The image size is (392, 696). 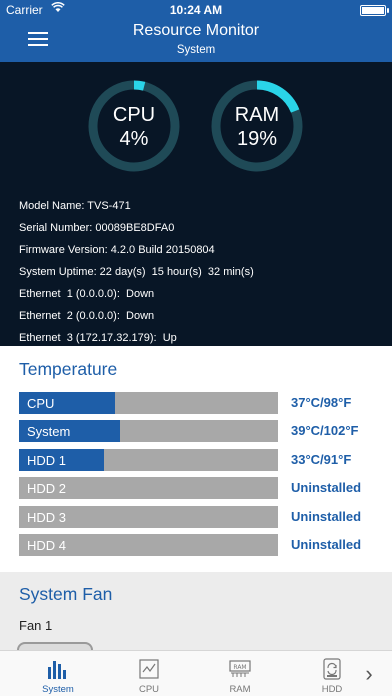 What do you see at coordinates (68, 369) in the screenshot?
I see `temperature-title: Temperature` at bounding box center [68, 369].